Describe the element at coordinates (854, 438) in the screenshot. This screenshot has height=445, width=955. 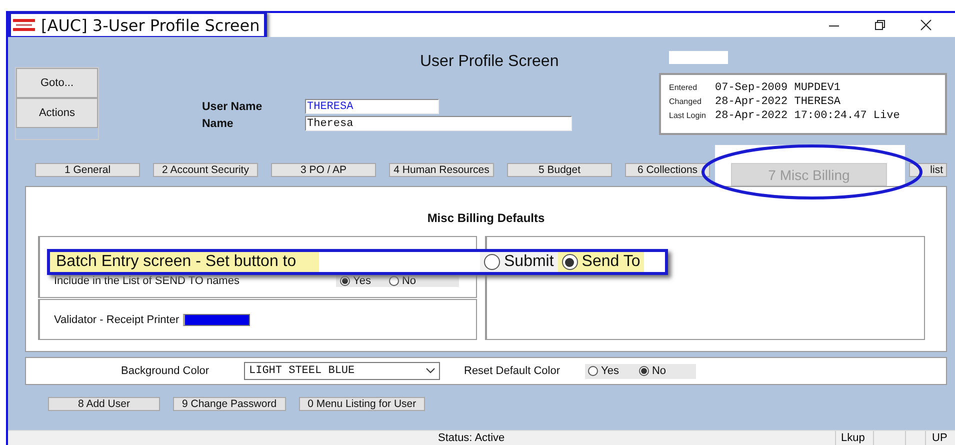
I see `status-cell: Lkup` at that location.